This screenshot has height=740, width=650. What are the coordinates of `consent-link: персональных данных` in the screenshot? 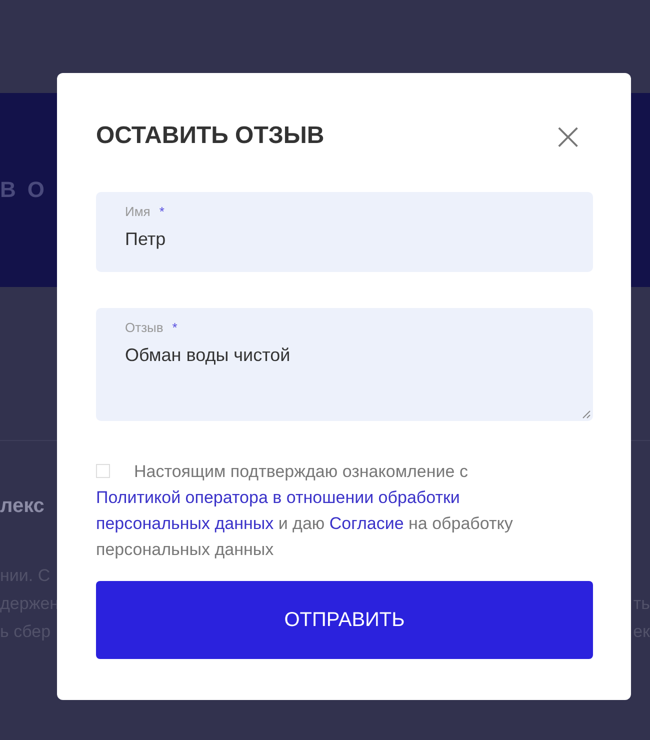 It's located at (185, 523).